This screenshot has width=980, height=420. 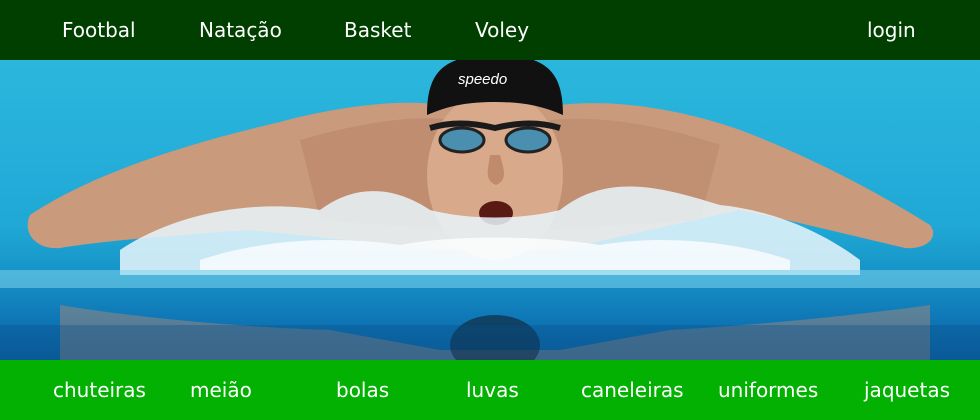 I want to click on top-navigation-bar: Footbal Natação Basket Voley login, so click(x=490, y=30).